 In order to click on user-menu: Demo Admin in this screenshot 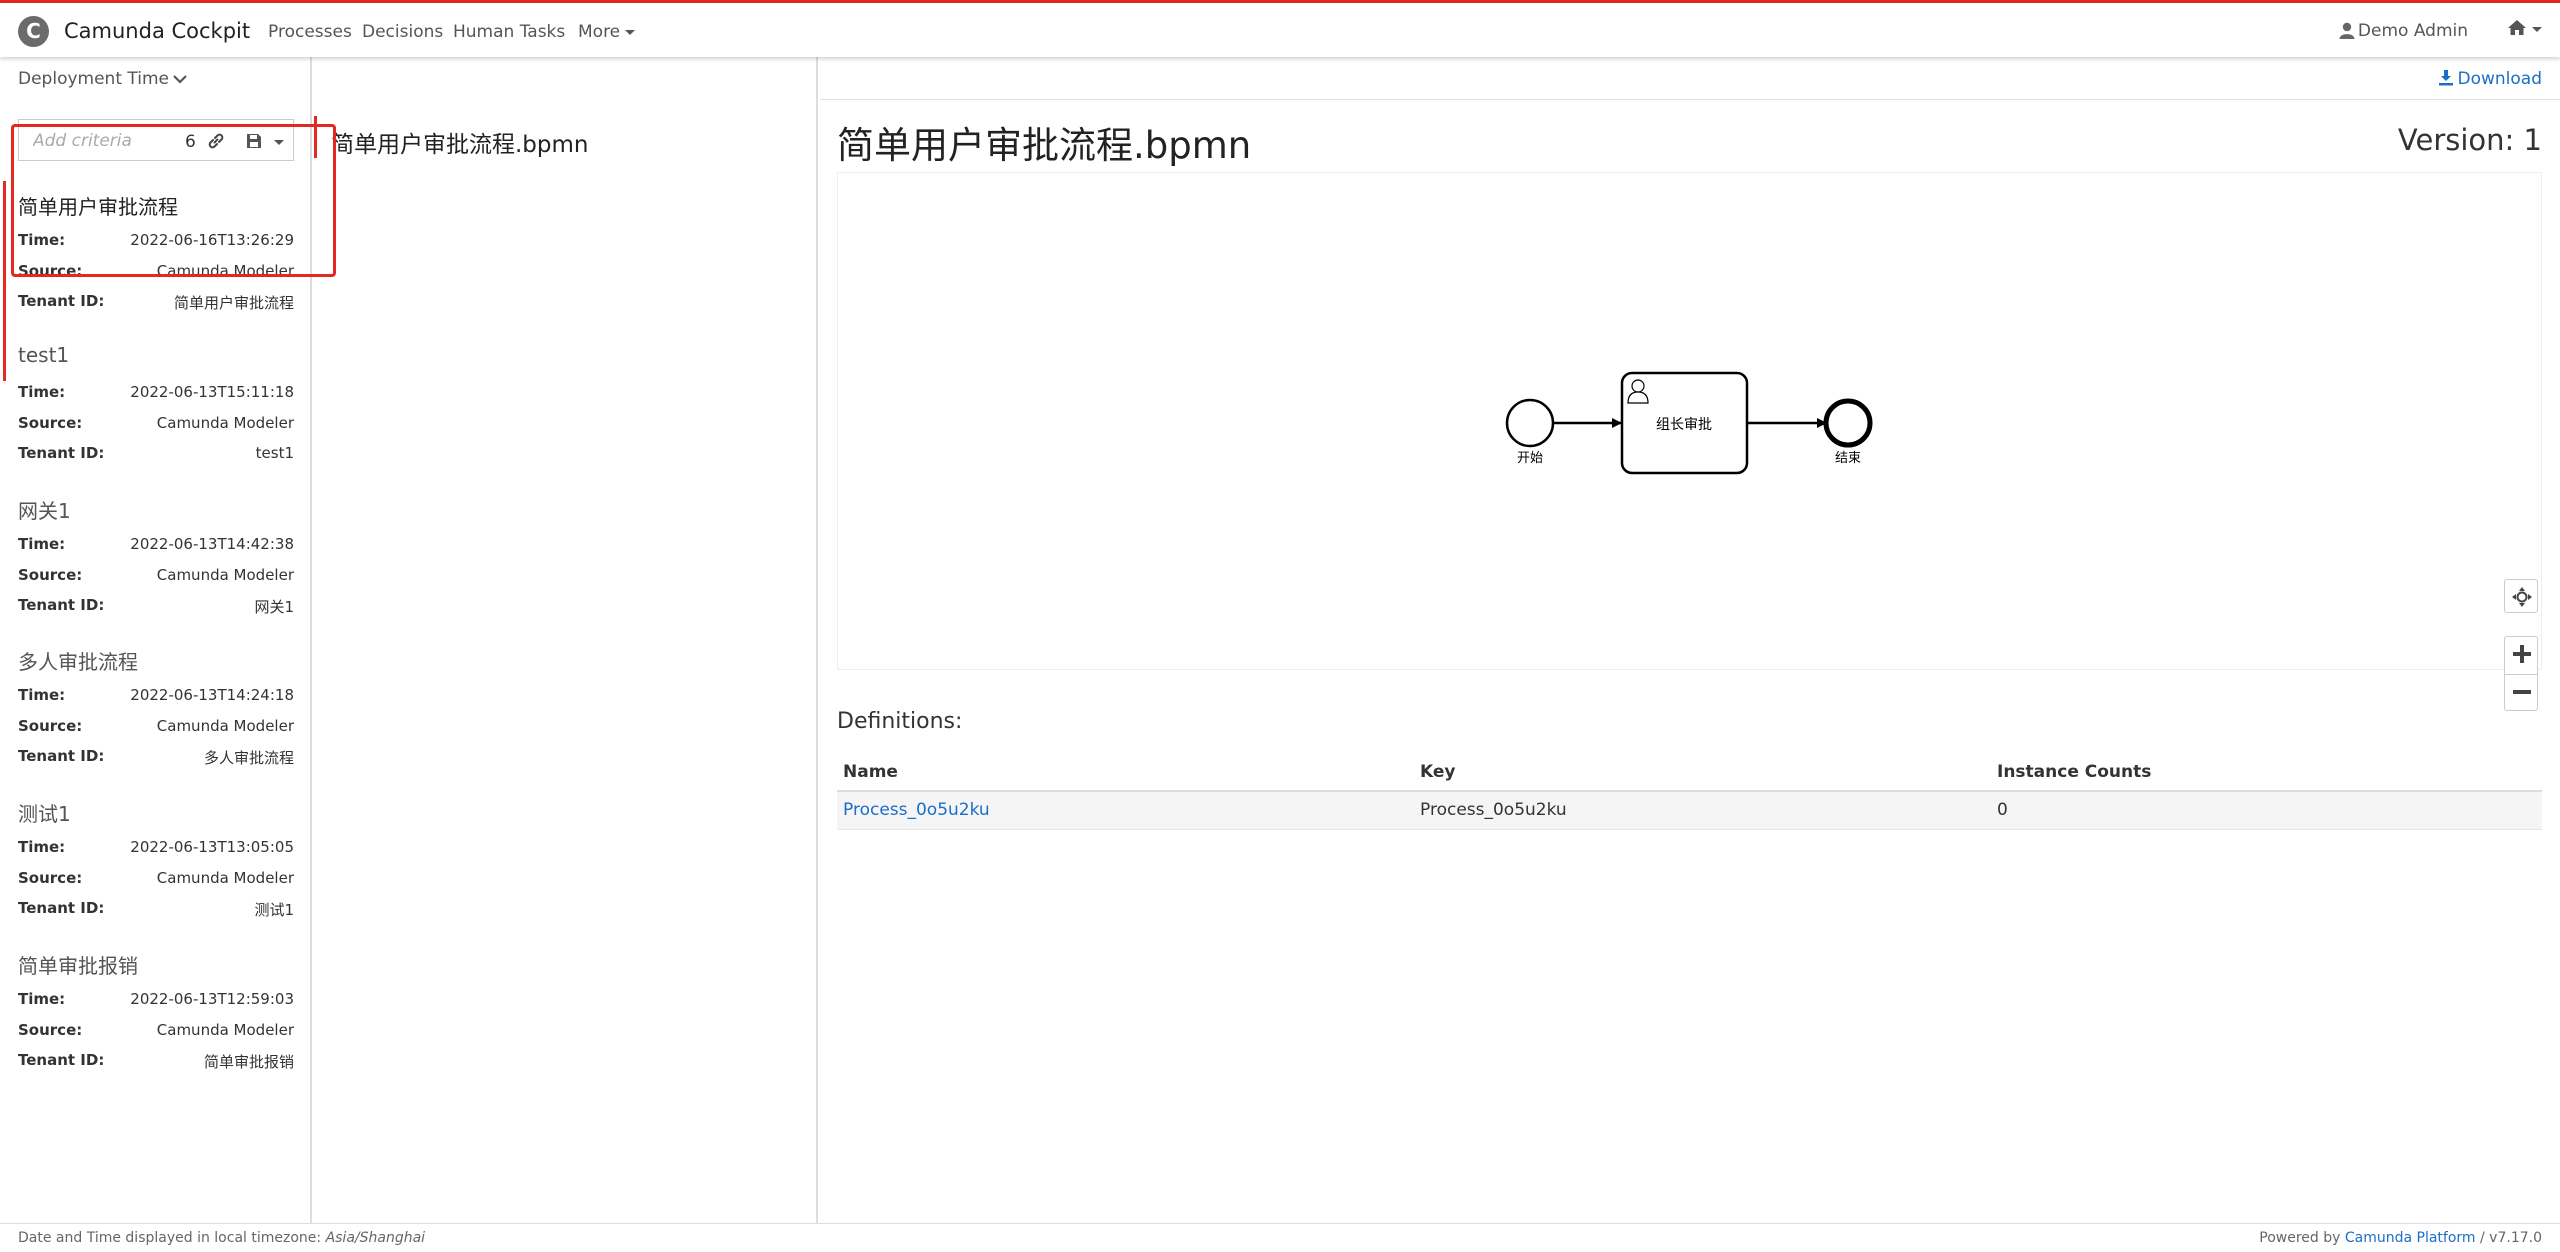, I will do `click(2403, 31)`.